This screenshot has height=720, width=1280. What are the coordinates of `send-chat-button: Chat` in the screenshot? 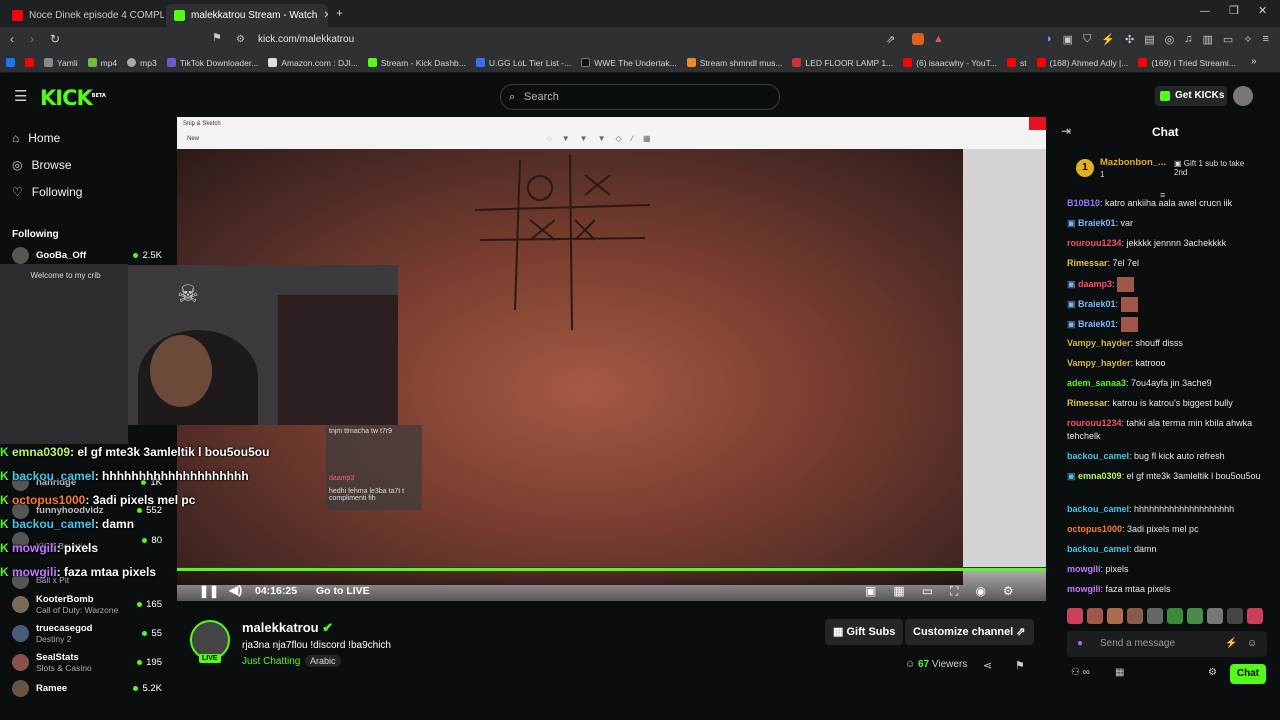 It's located at (1248, 674).